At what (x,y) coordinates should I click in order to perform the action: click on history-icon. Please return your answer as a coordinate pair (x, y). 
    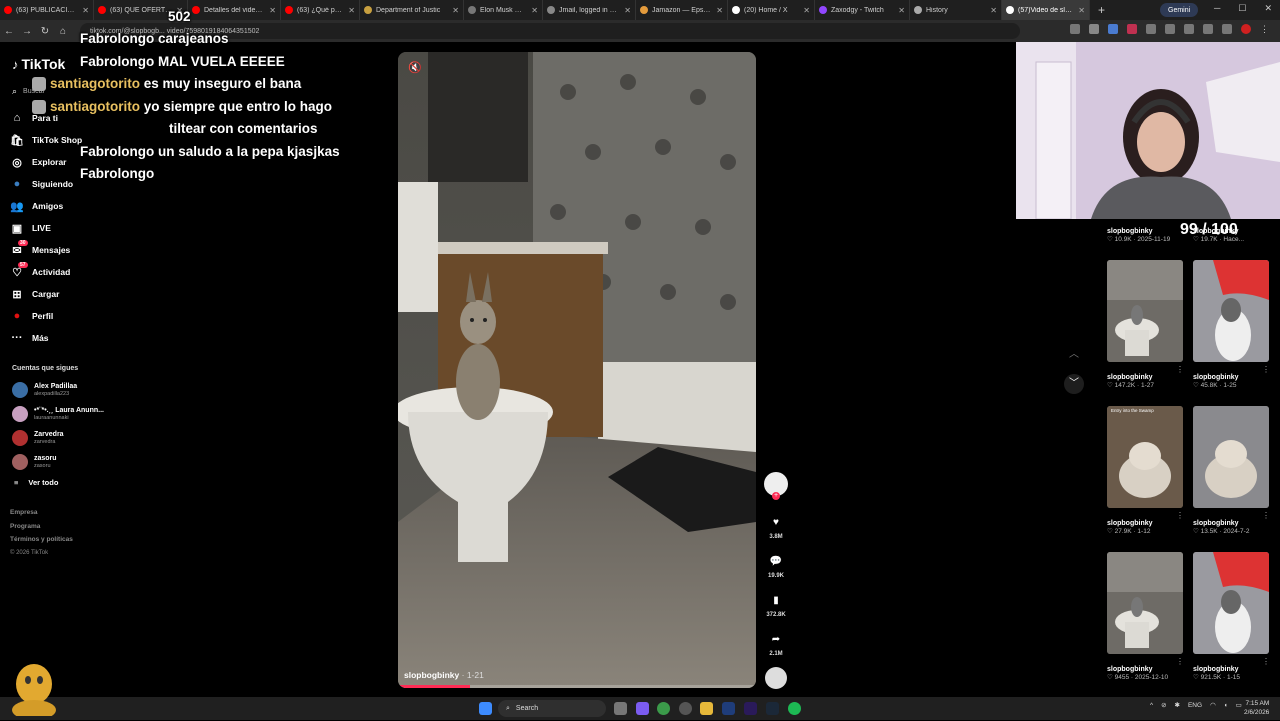
    Looking at the image, I should click on (1170, 29).